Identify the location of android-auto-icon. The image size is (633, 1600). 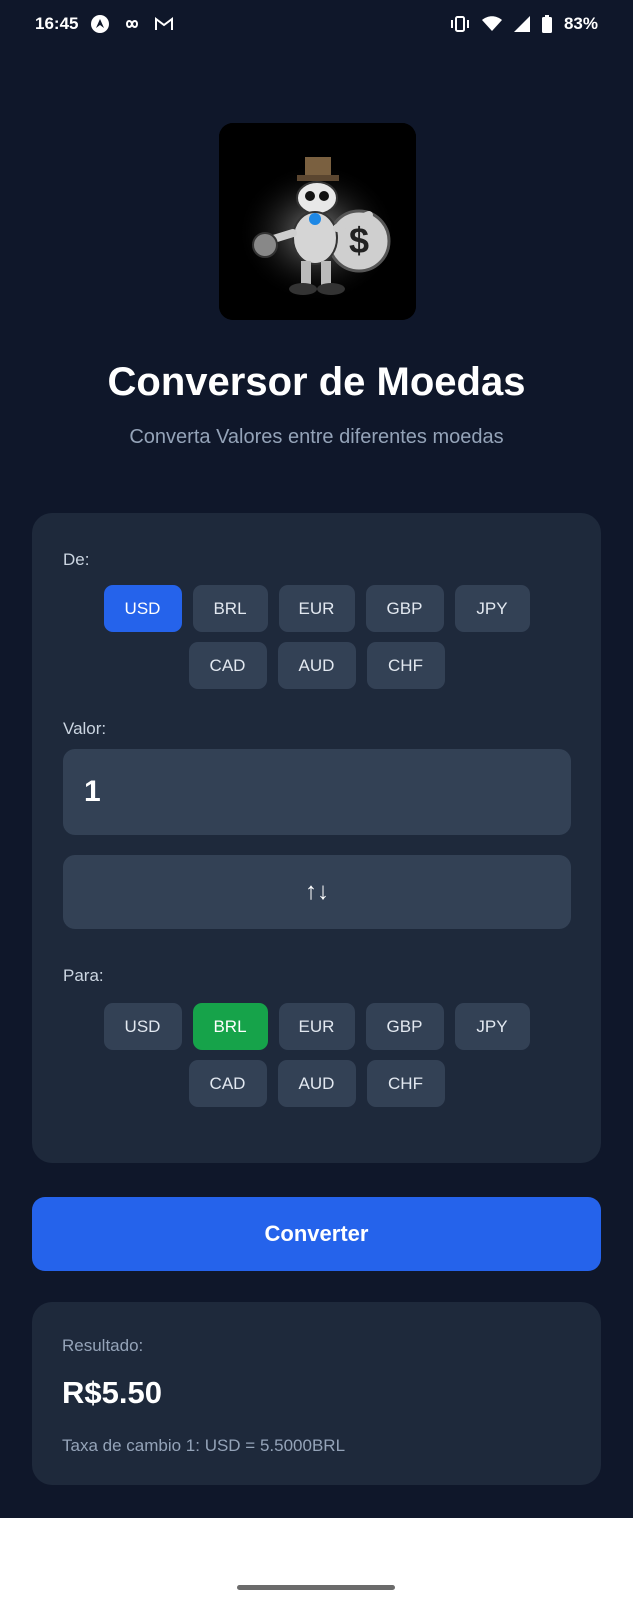
(100, 24).